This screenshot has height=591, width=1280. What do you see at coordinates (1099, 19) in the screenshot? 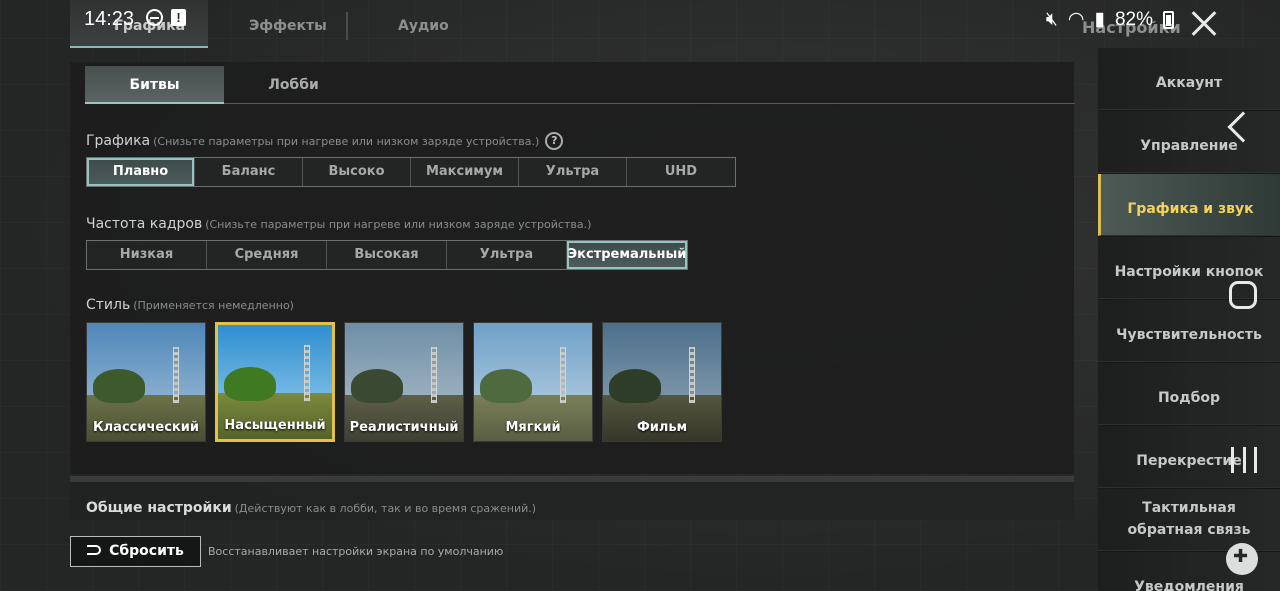
I see `signal-icon: ▮` at bounding box center [1099, 19].